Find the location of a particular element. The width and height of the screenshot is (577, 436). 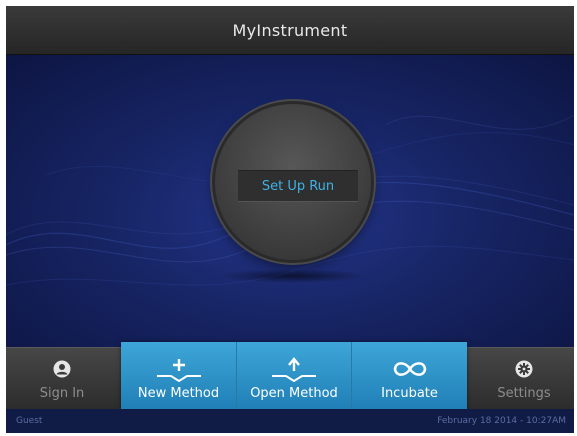

settings-button: Settings is located at coordinates (524, 379).